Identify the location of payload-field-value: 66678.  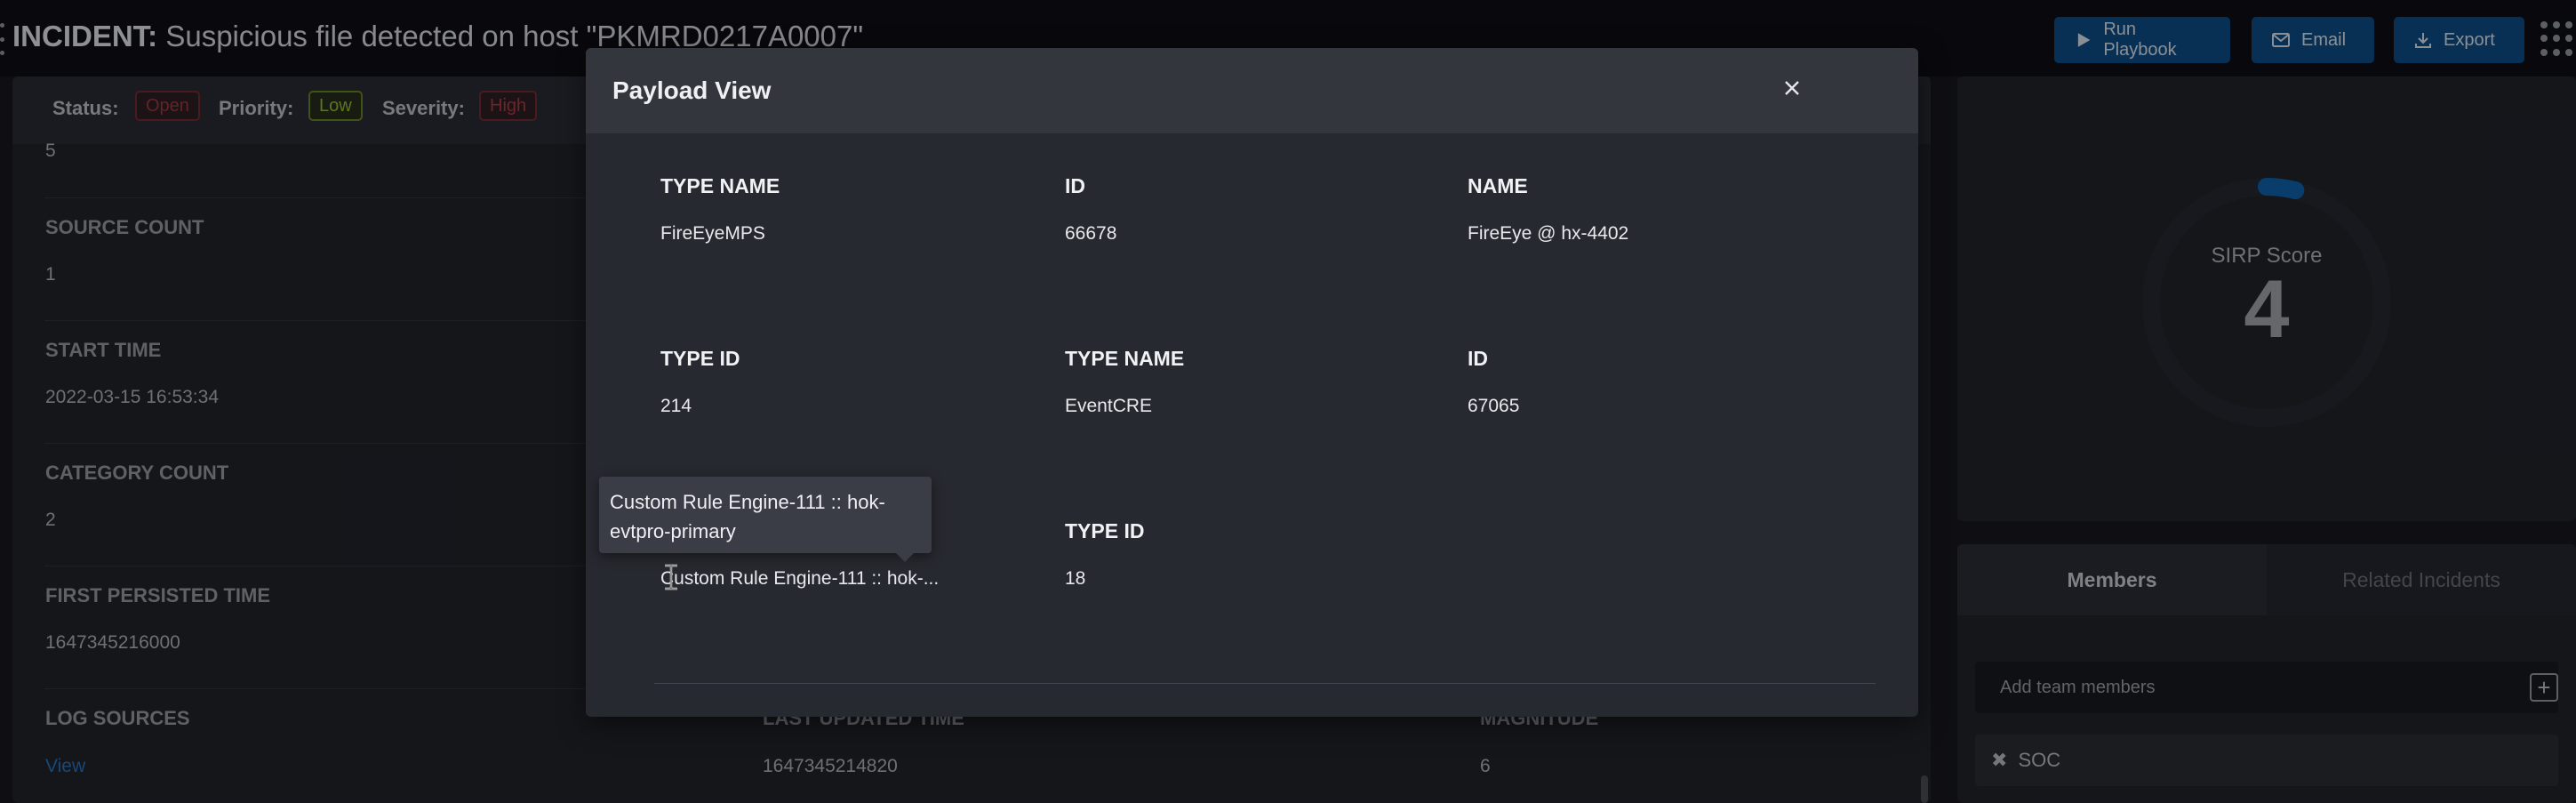
(1091, 233).